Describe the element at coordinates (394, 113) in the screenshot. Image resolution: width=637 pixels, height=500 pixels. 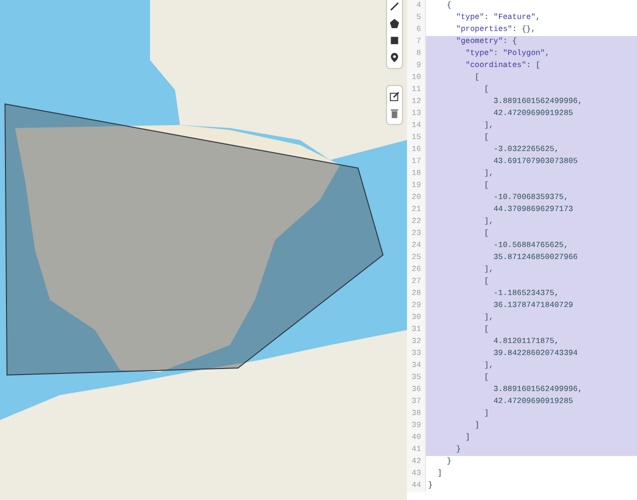
I see `trash-icon` at that location.